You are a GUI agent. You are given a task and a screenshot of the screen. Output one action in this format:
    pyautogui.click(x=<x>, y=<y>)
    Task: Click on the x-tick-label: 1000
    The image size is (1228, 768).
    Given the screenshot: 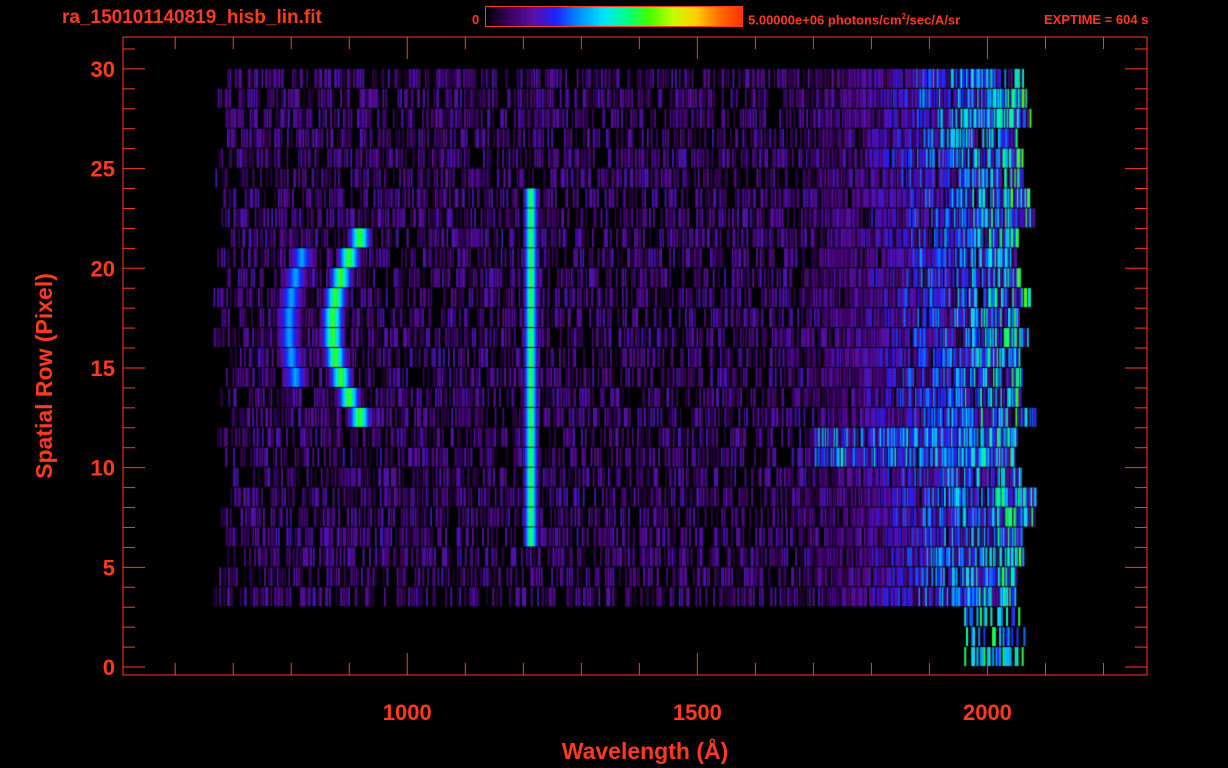 What is the action you would take?
    pyautogui.click(x=407, y=712)
    